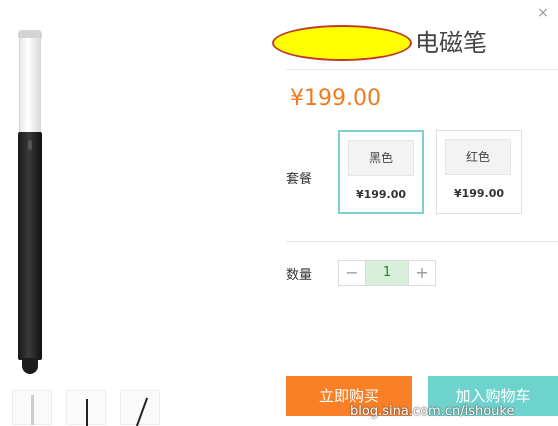  Describe the element at coordinates (30, 34) in the screenshot. I see `pen-cap-top` at that location.